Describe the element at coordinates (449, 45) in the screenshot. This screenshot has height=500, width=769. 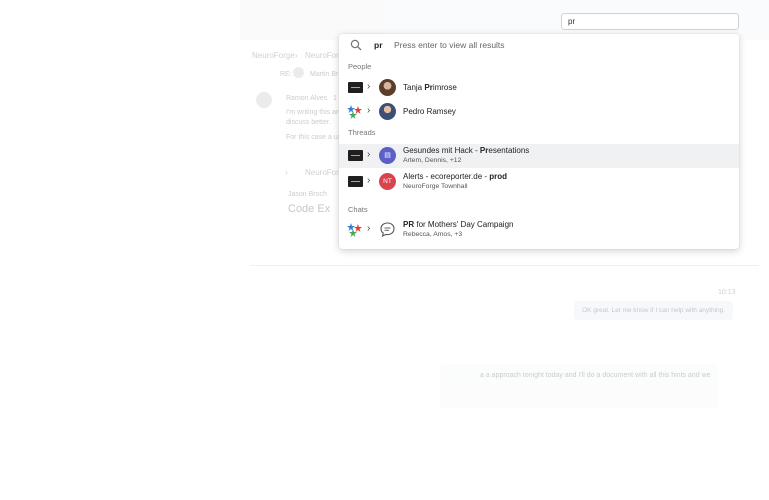
I see `query-hint: Press enter to view all results` at that location.